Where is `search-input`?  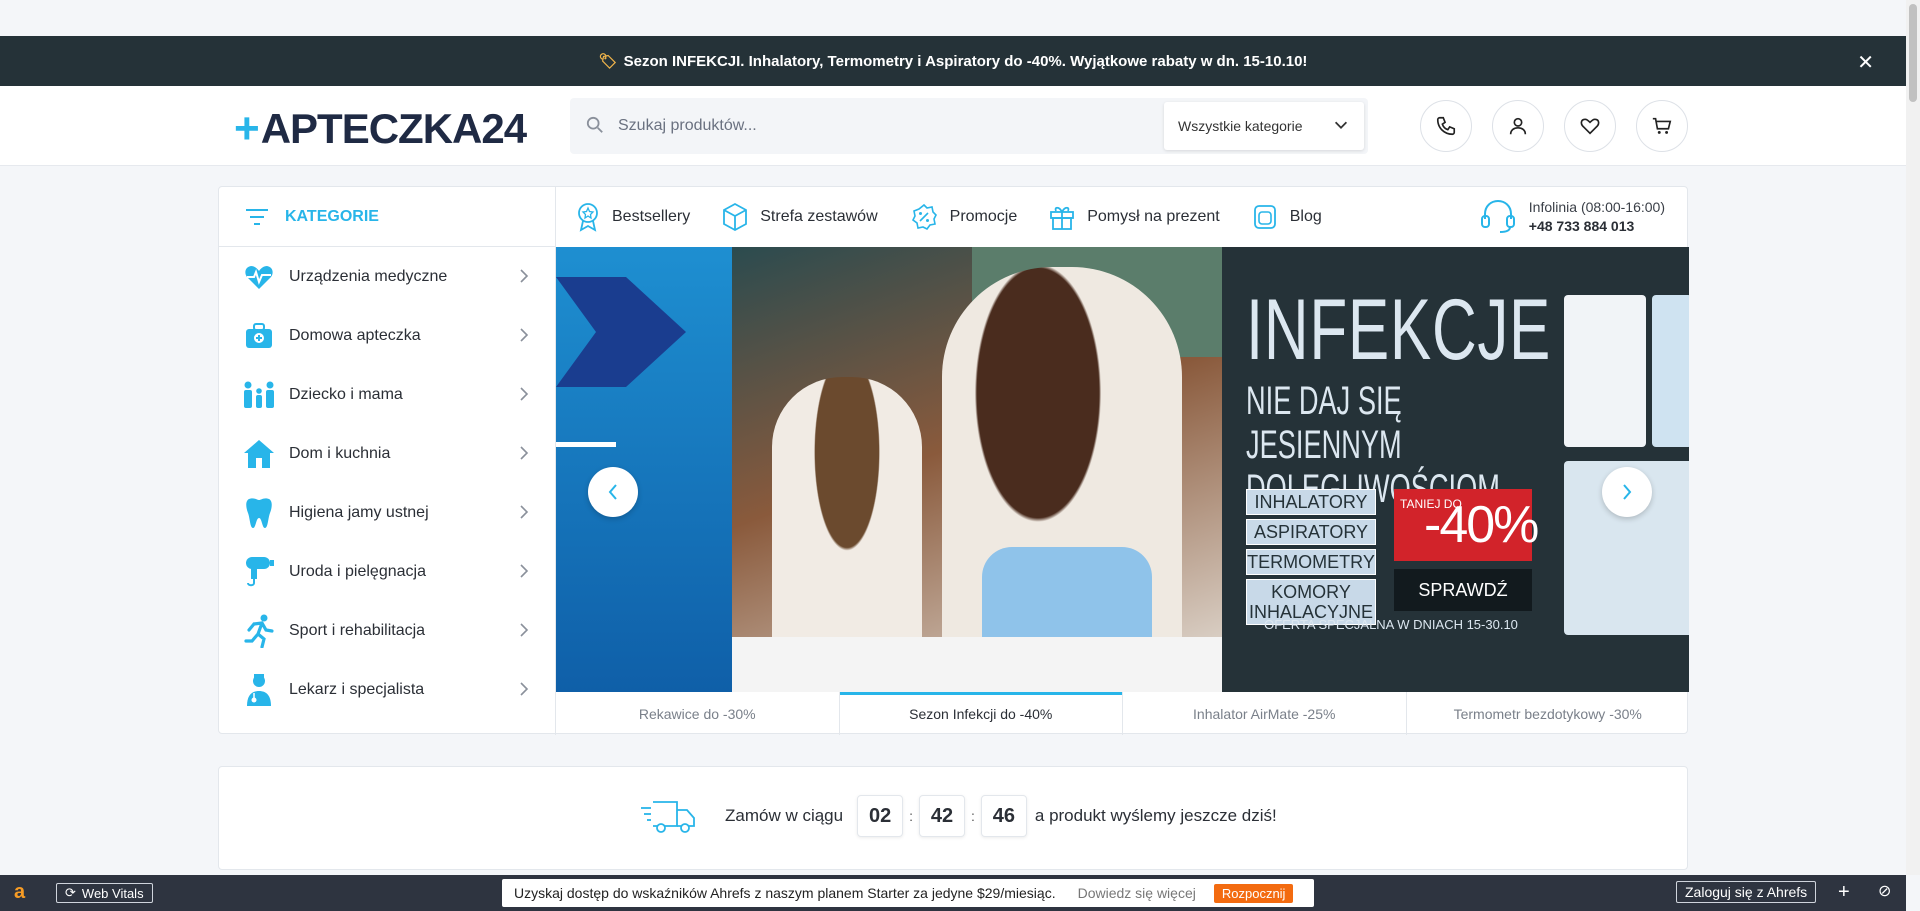
search-input is located at coordinates (918, 126).